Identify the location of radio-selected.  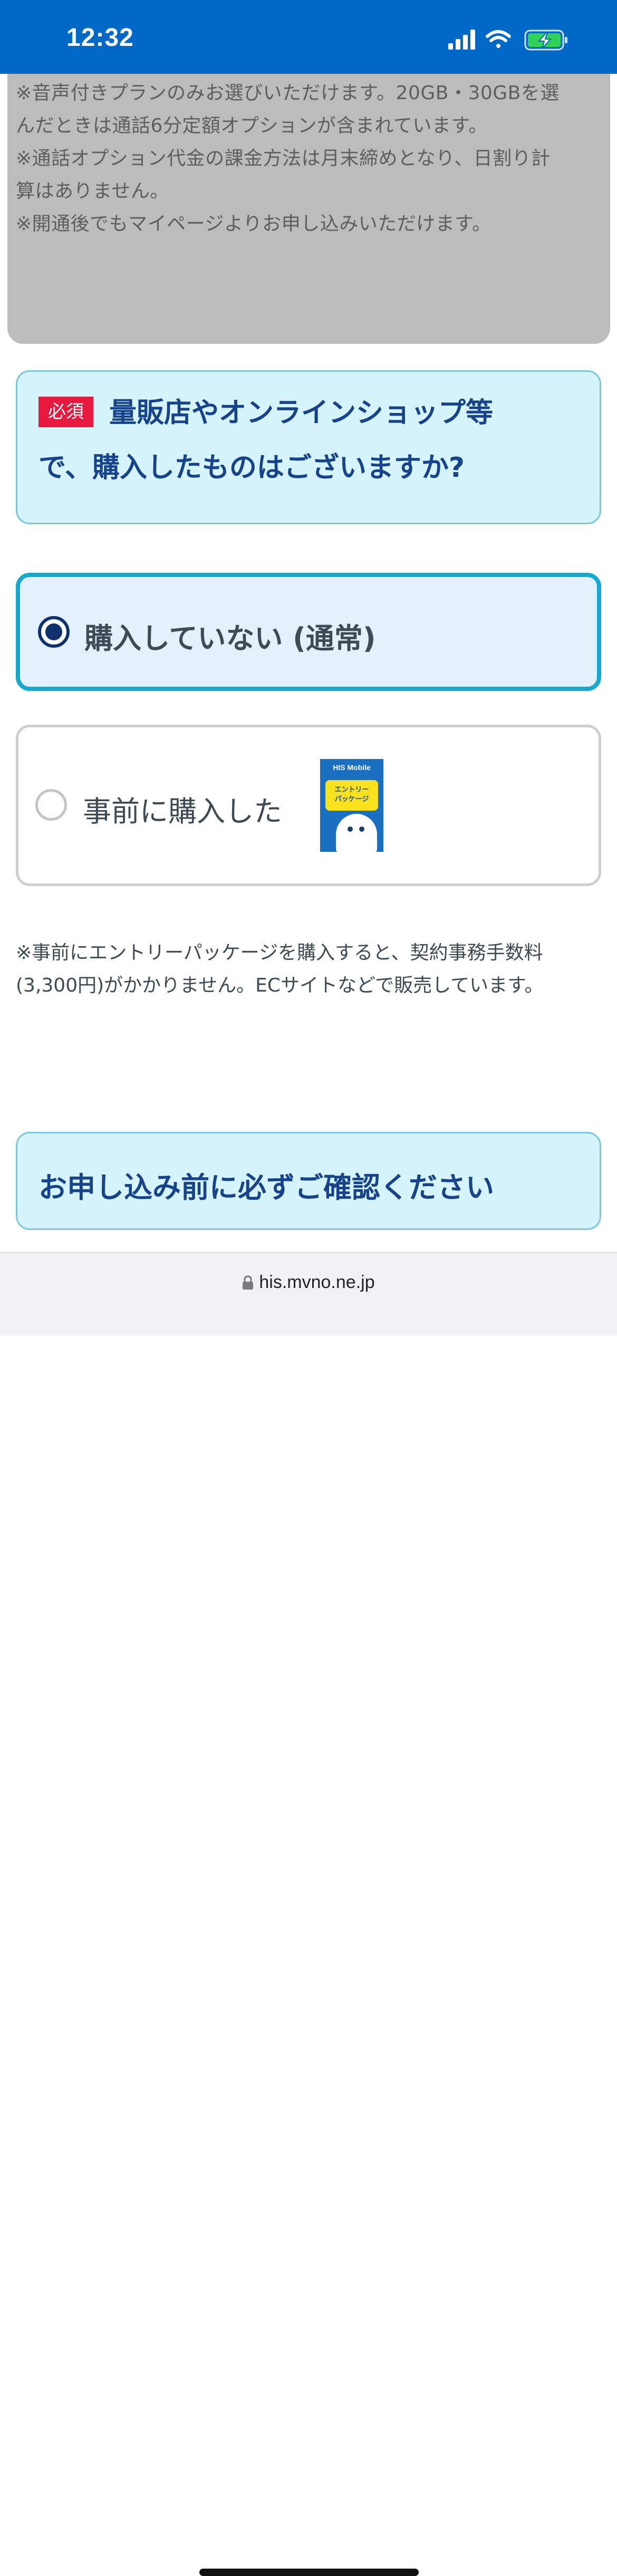
(54, 632).